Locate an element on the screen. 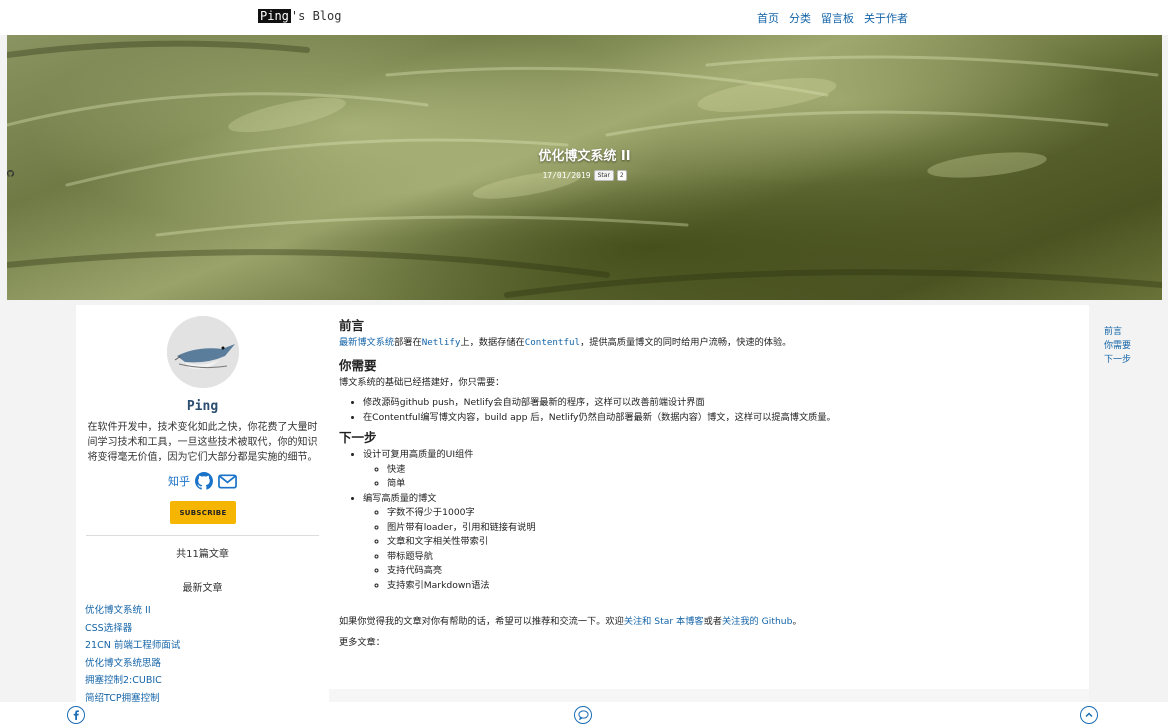 Image resolution: width=1168 pixels, height=727 pixels. toc-item-preface: 前言 is located at coordinates (1117, 332).